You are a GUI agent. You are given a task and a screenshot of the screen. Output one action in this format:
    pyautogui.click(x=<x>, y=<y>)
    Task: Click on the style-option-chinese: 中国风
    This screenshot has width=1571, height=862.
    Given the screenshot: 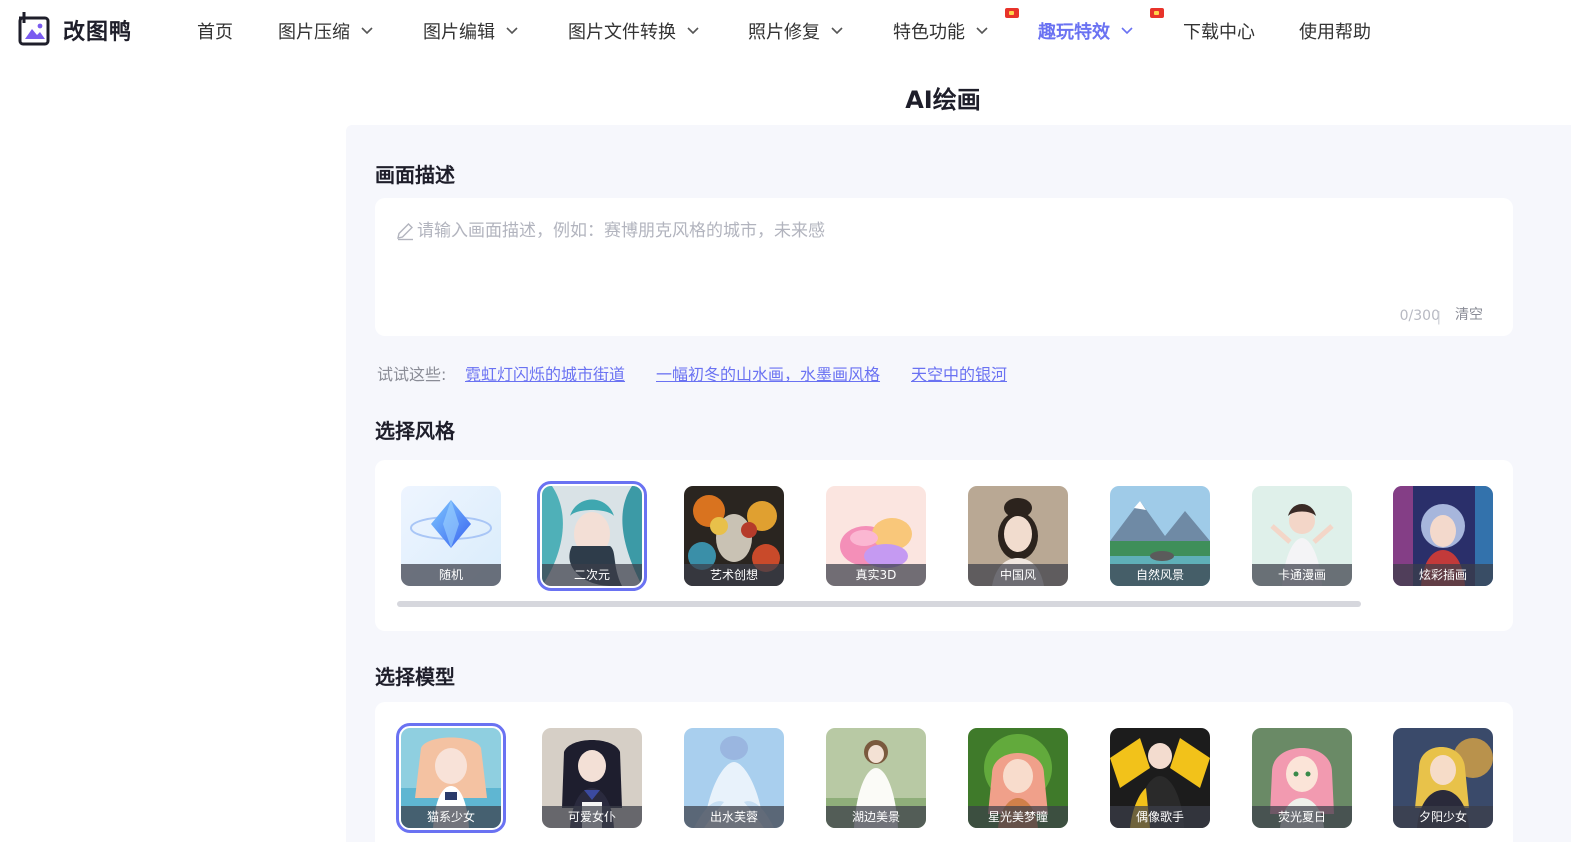 What is the action you would take?
    pyautogui.click(x=1018, y=536)
    